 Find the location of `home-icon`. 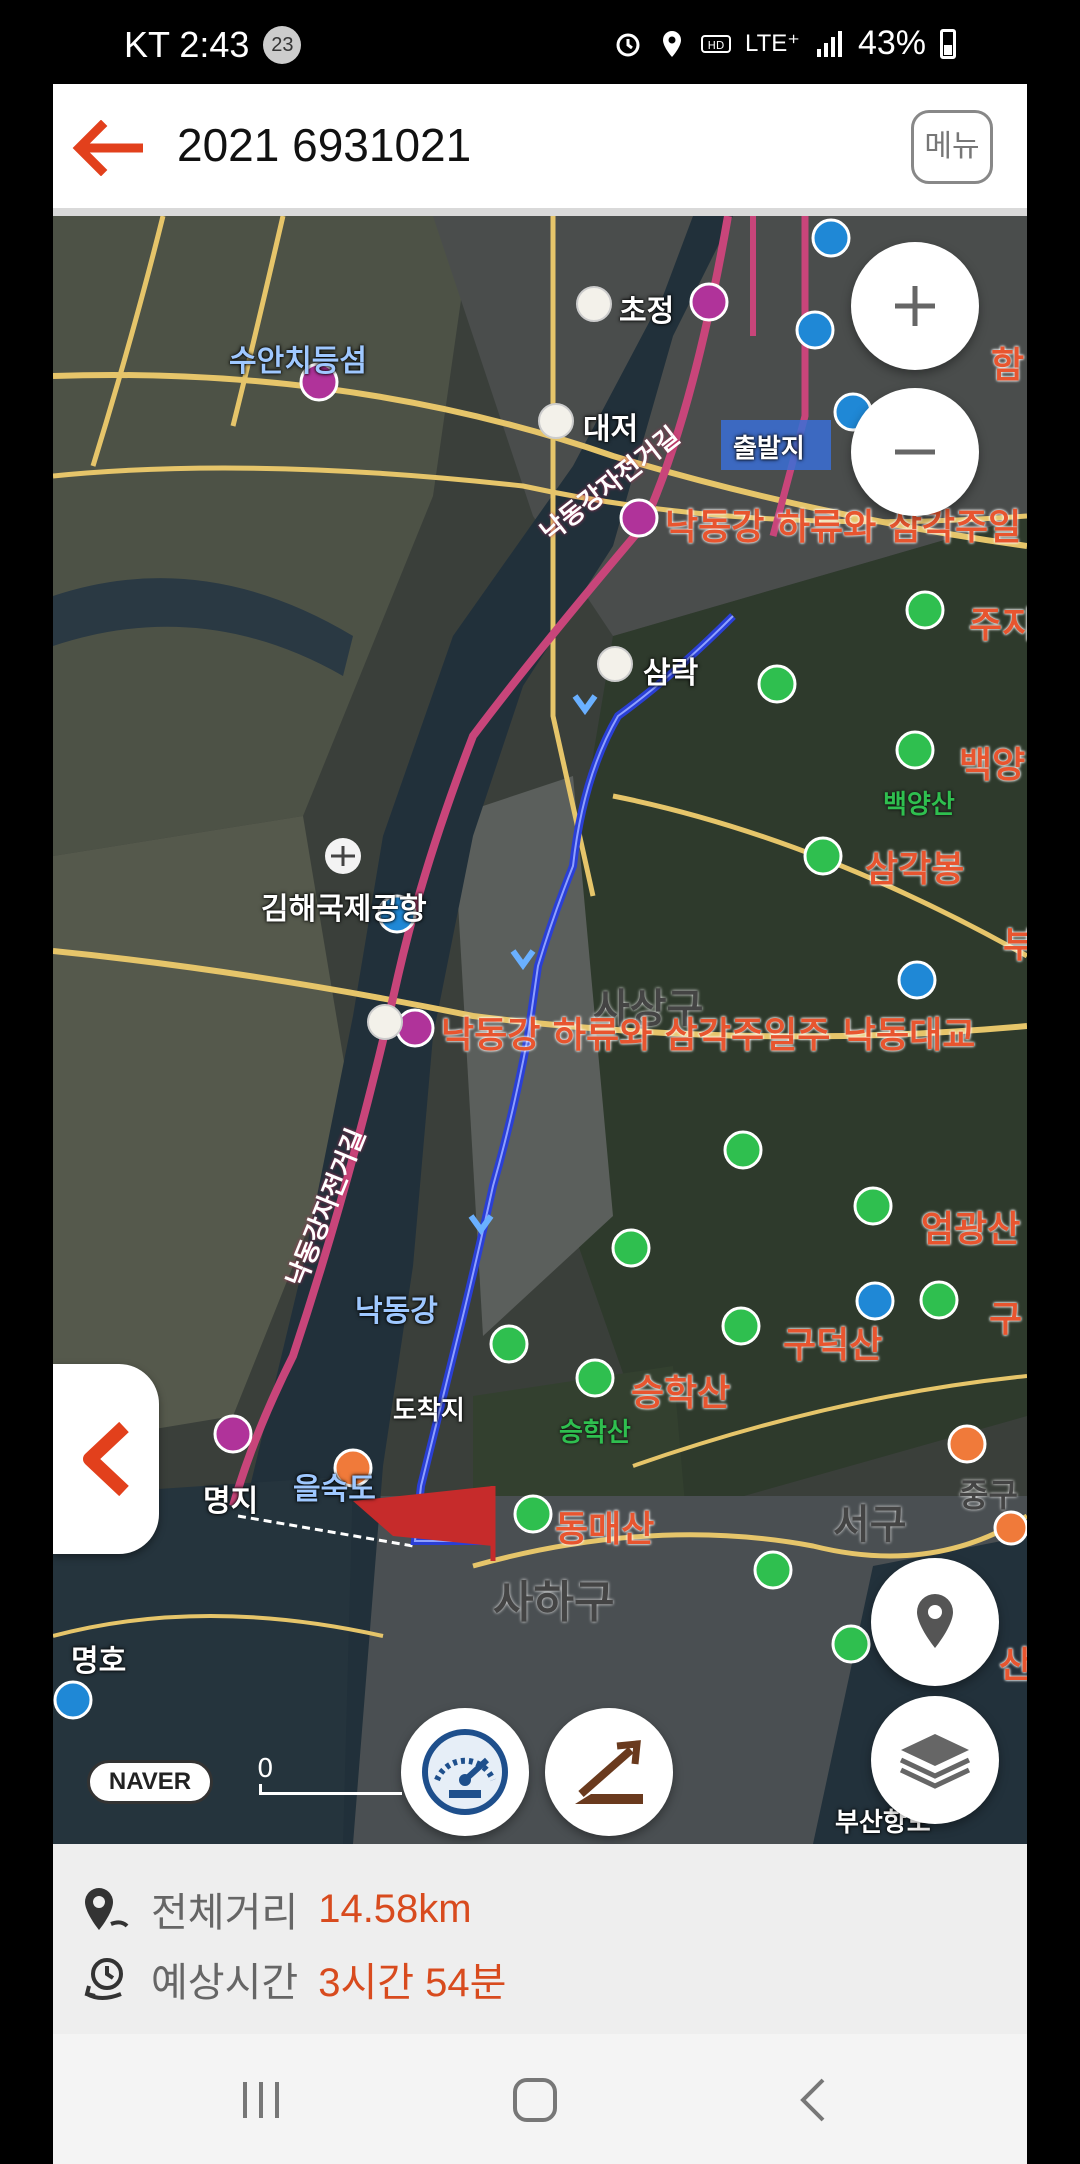

home-icon is located at coordinates (535, 2100).